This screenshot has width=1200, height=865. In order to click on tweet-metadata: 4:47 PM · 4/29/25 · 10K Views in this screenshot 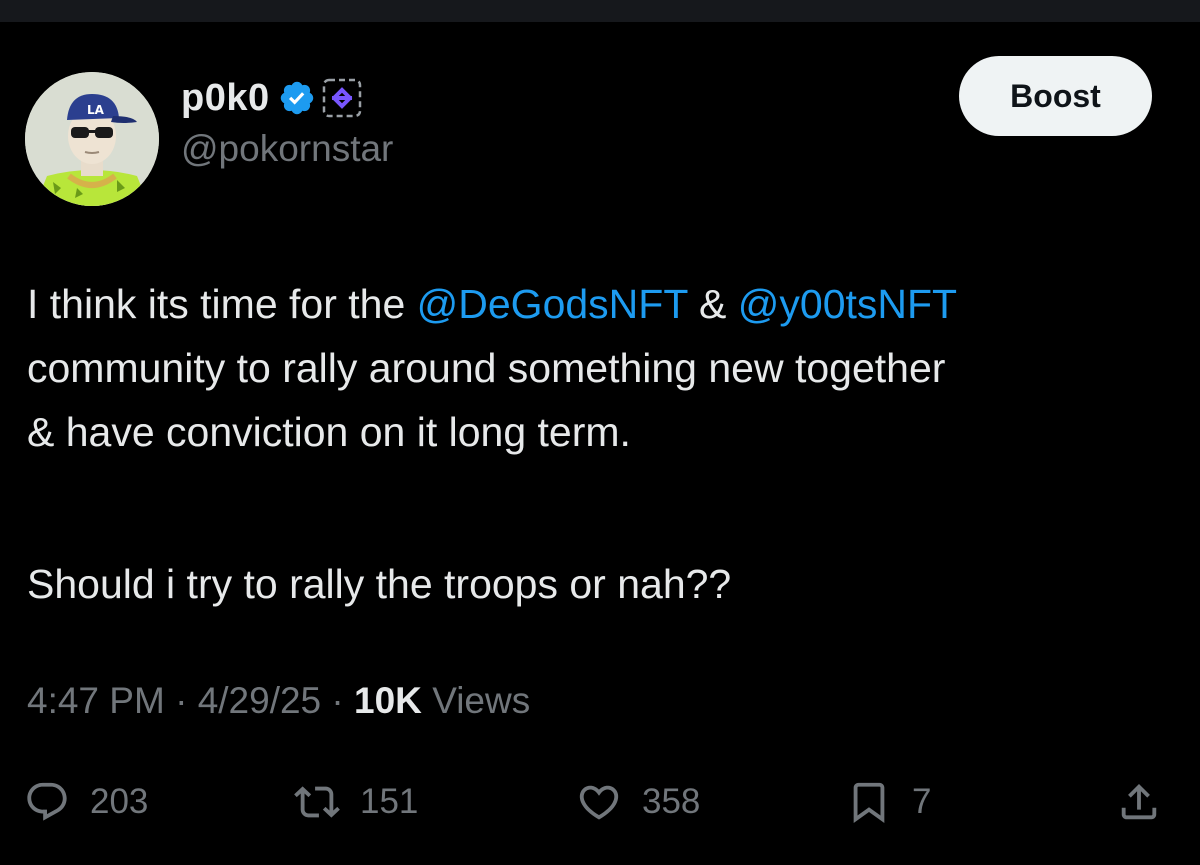, I will do `click(278, 701)`.